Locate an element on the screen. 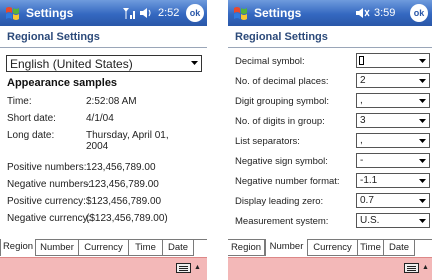 This screenshot has width=432, height=280. title-bar: Settings 2:52 ok is located at coordinates (103, 13).